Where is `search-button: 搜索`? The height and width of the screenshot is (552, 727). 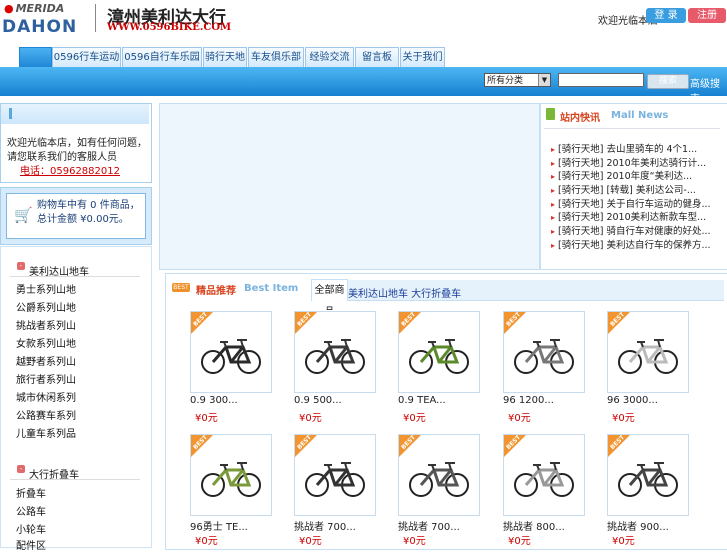 search-button: 搜索 is located at coordinates (668, 81).